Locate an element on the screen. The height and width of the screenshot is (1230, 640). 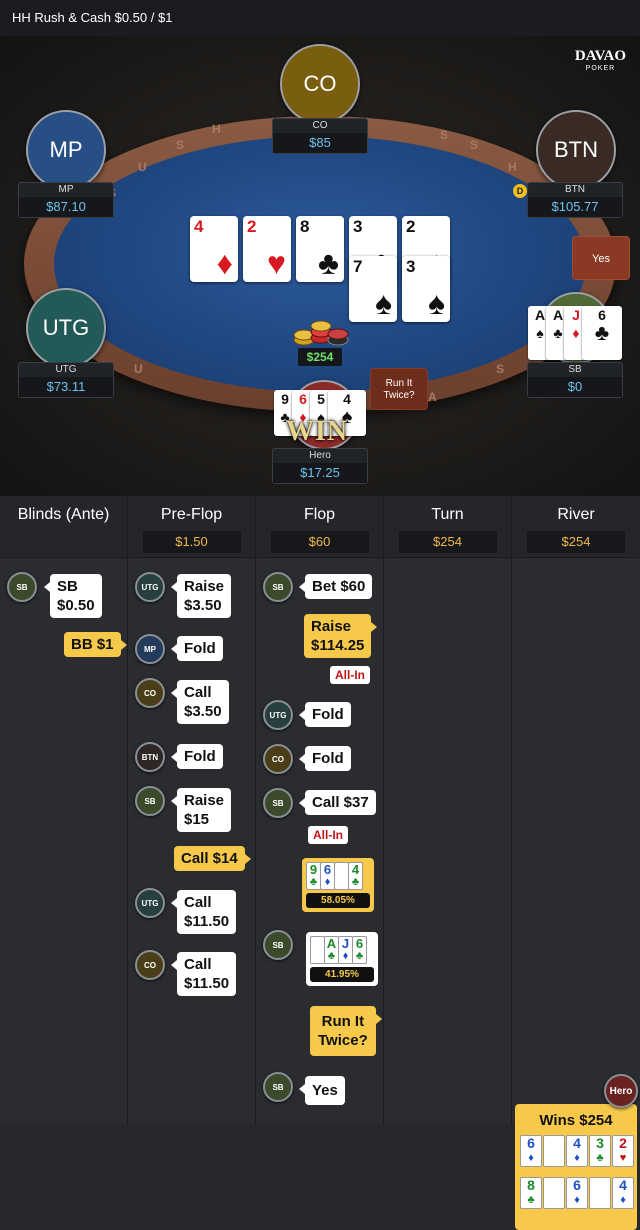
mp-avatar: MP is located at coordinates (66, 150).